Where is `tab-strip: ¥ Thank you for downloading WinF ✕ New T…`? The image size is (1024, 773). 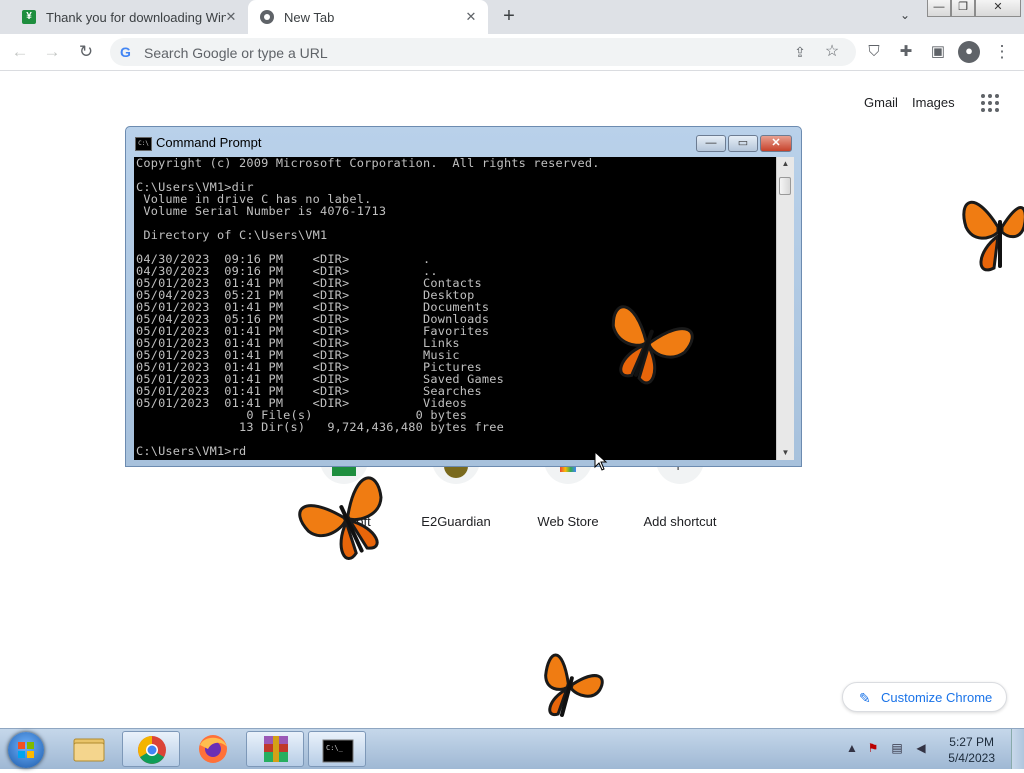
tab-strip: ¥ Thank you for downloading WinF ✕ New T… is located at coordinates (512, 17).